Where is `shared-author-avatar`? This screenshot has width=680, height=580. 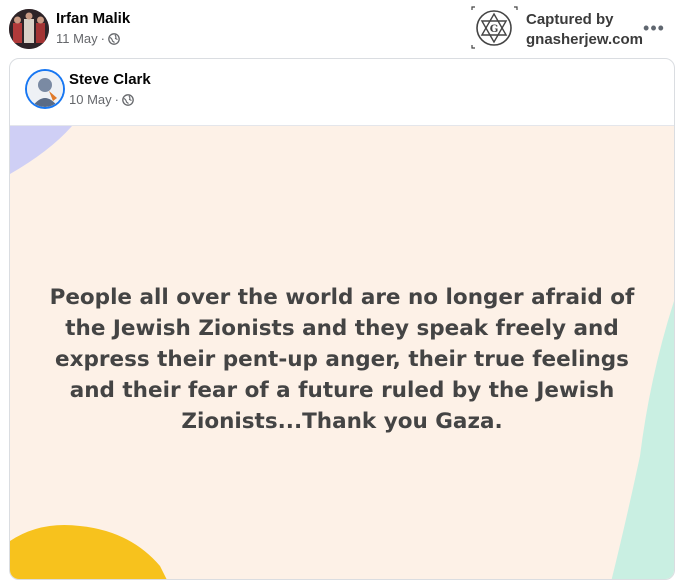
shared-author-avatar is located at coordinates (45, 89).